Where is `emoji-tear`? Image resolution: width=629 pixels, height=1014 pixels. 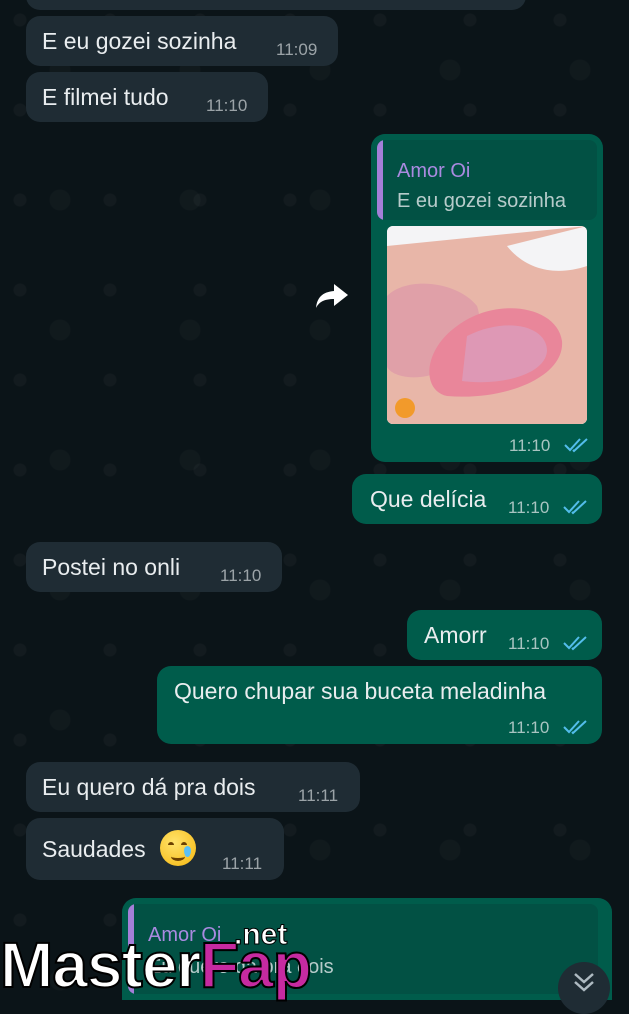 emoji-tear is located at coordinates (187, 851).